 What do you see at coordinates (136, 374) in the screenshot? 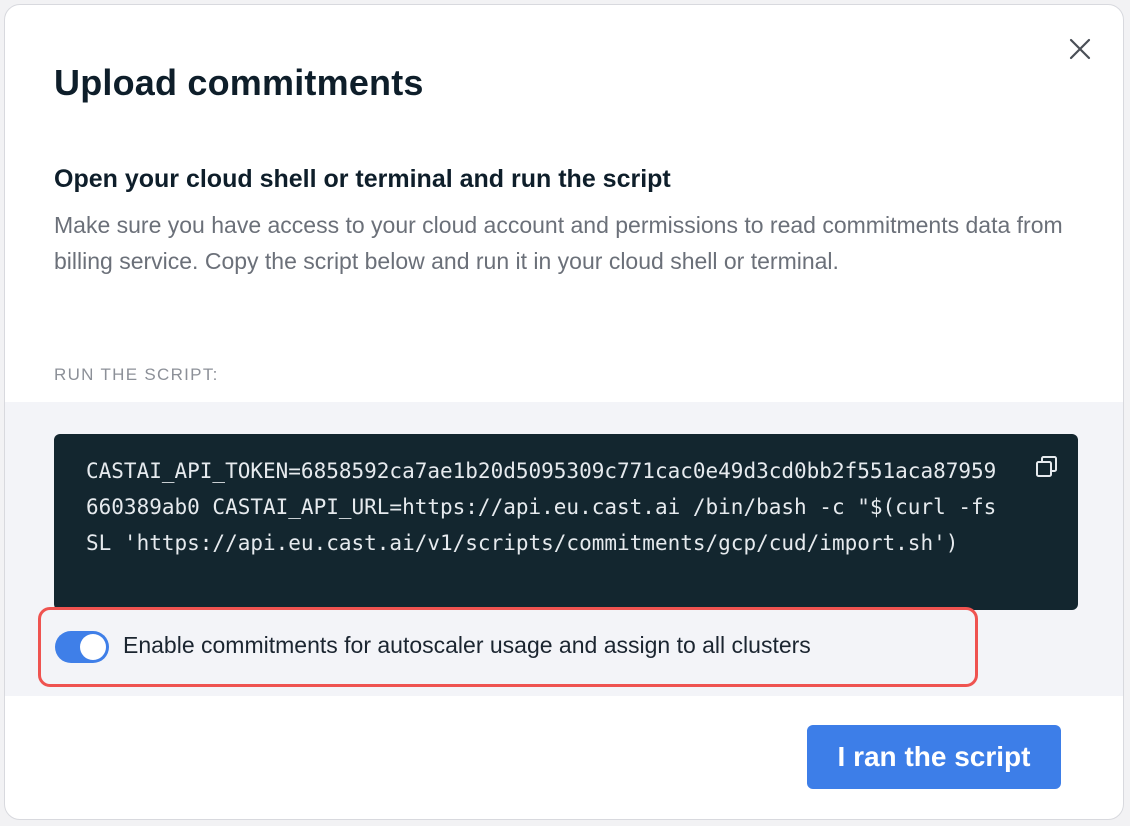
I see `run-script-label: RUN THE SCRIPT:` at bounding box center [136, 374].